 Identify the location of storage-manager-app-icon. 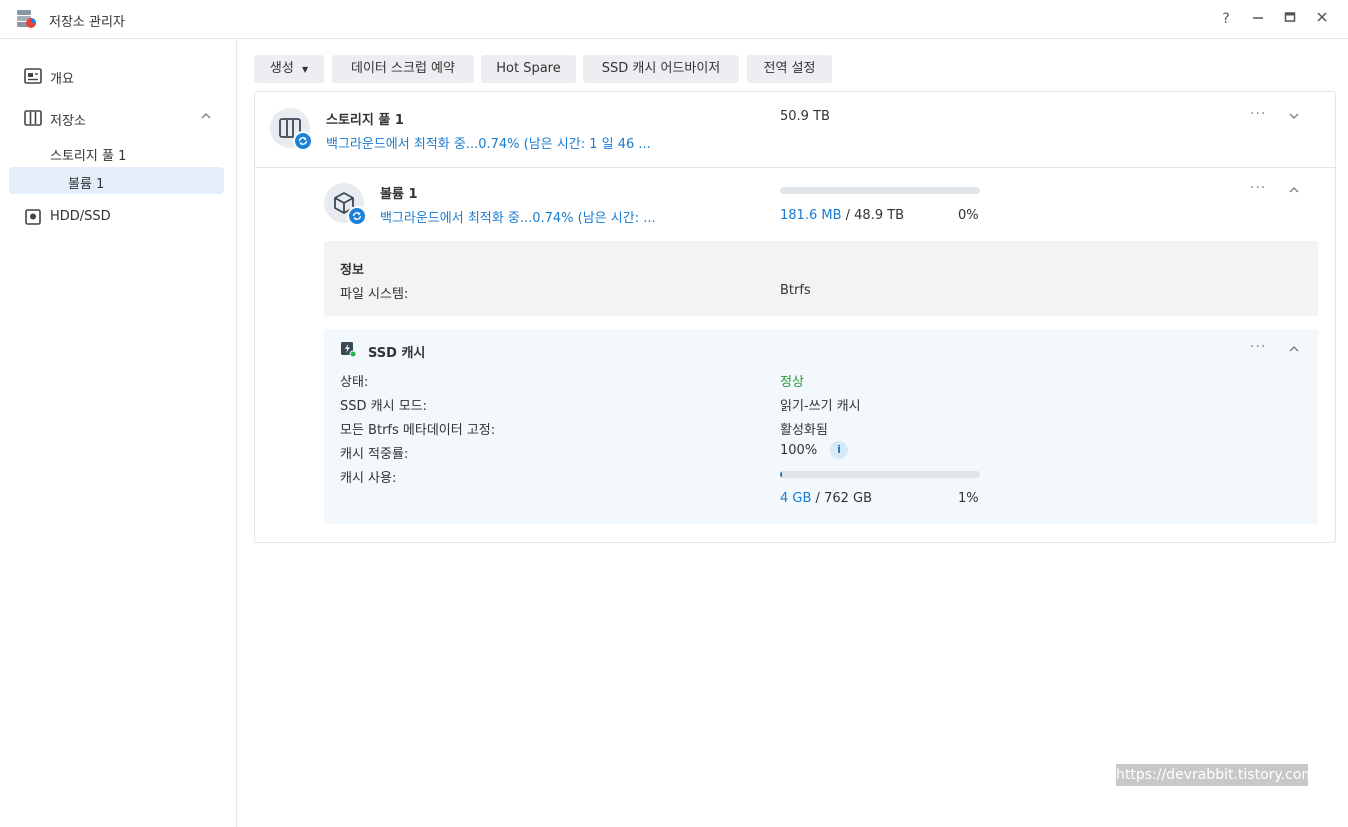
(26, 19).